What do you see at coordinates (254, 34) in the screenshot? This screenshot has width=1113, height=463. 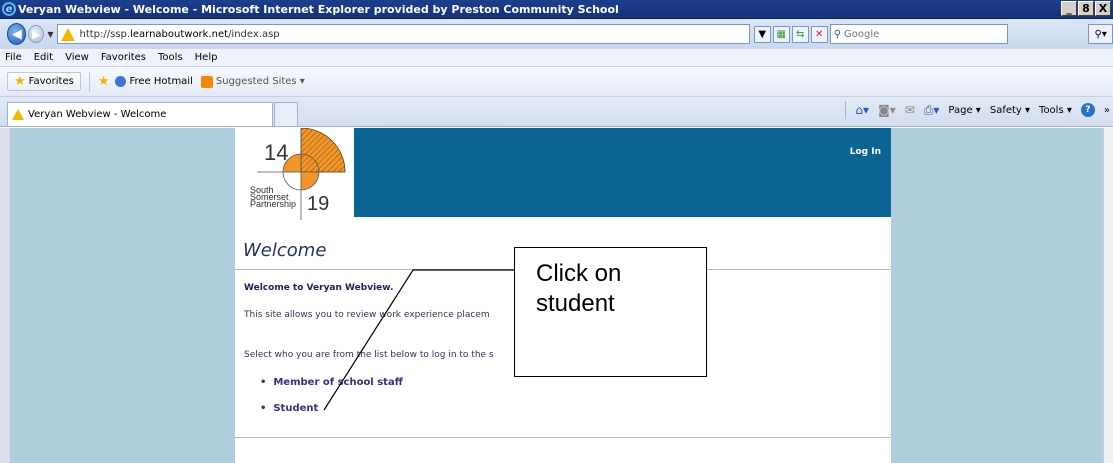 I see `url-suffix: /index.asp` at bounding box center [254, 34].